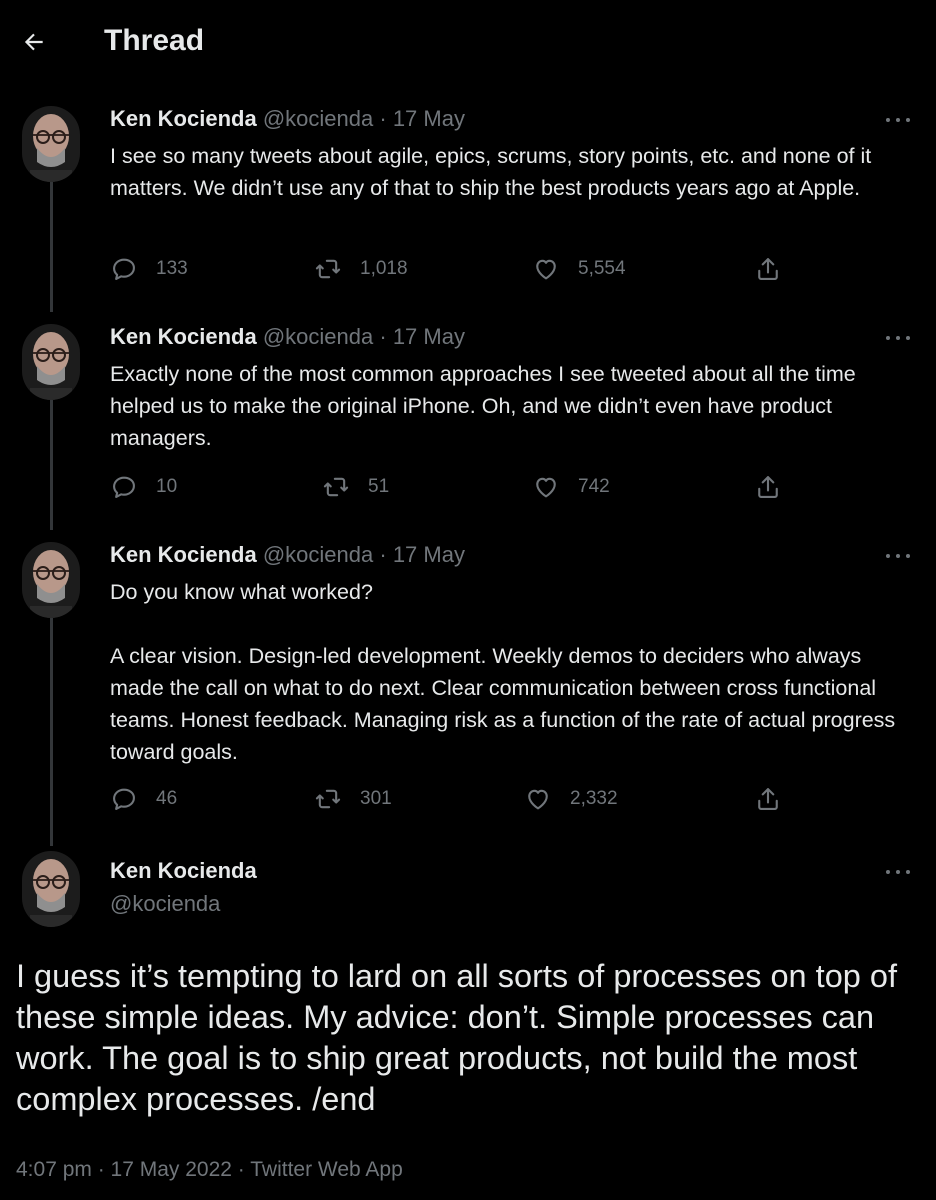  I want to click on like-count: 5,554, so click(602, 268).